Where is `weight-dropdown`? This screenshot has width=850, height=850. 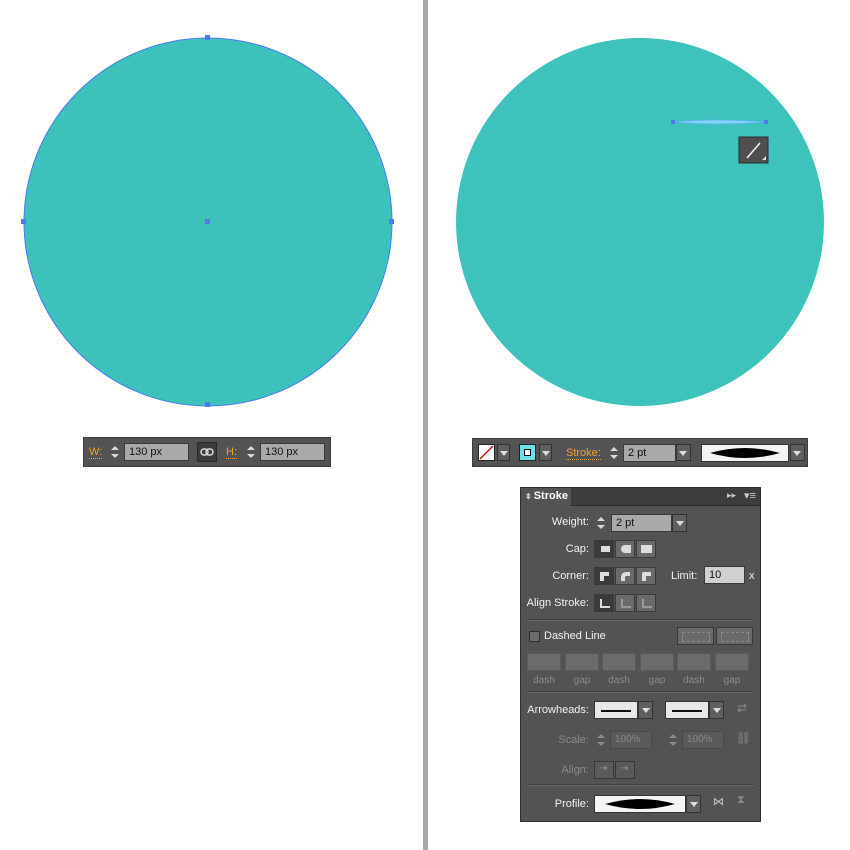
weight-dropdown is located at coordinates (679, 523).